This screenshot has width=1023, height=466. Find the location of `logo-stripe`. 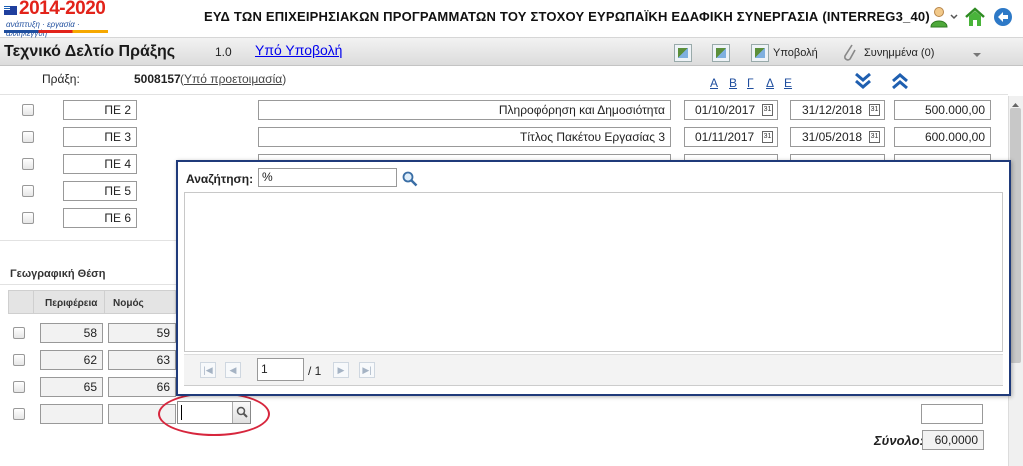

logo-stripe is located at coordinates (56, 31).